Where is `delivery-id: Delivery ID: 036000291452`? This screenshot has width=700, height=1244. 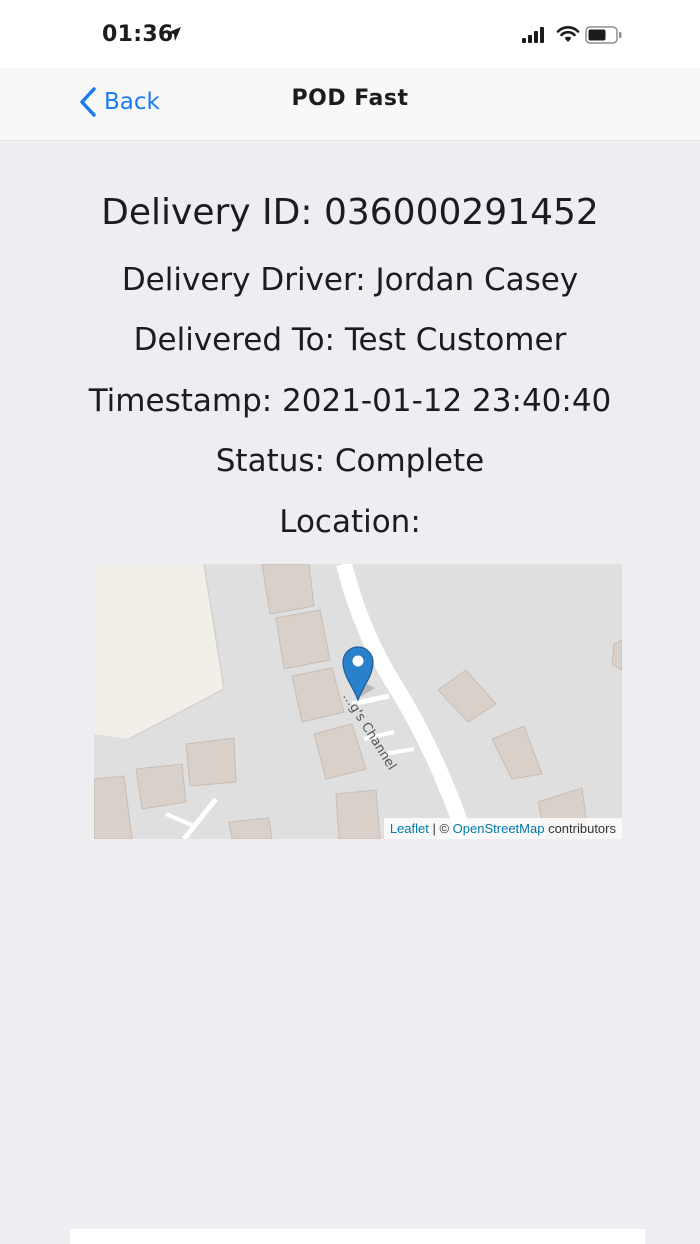 delivery-id: Delivery ID: 036000291452 is located at coordinates (350, 212).